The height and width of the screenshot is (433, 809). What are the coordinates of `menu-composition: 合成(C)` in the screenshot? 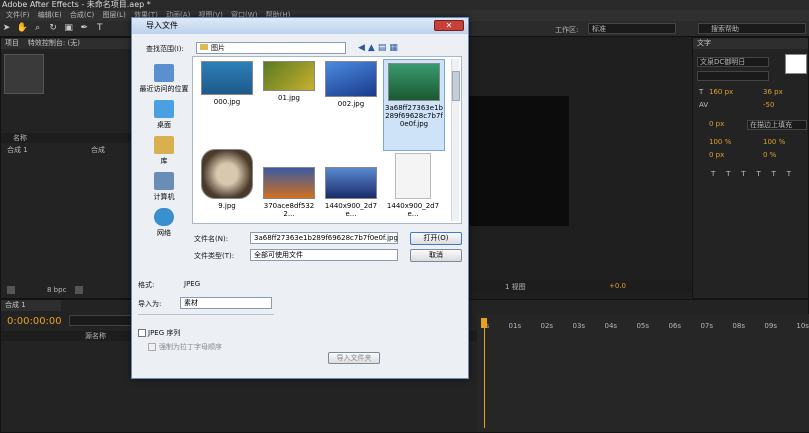 It's located at (82, 15).